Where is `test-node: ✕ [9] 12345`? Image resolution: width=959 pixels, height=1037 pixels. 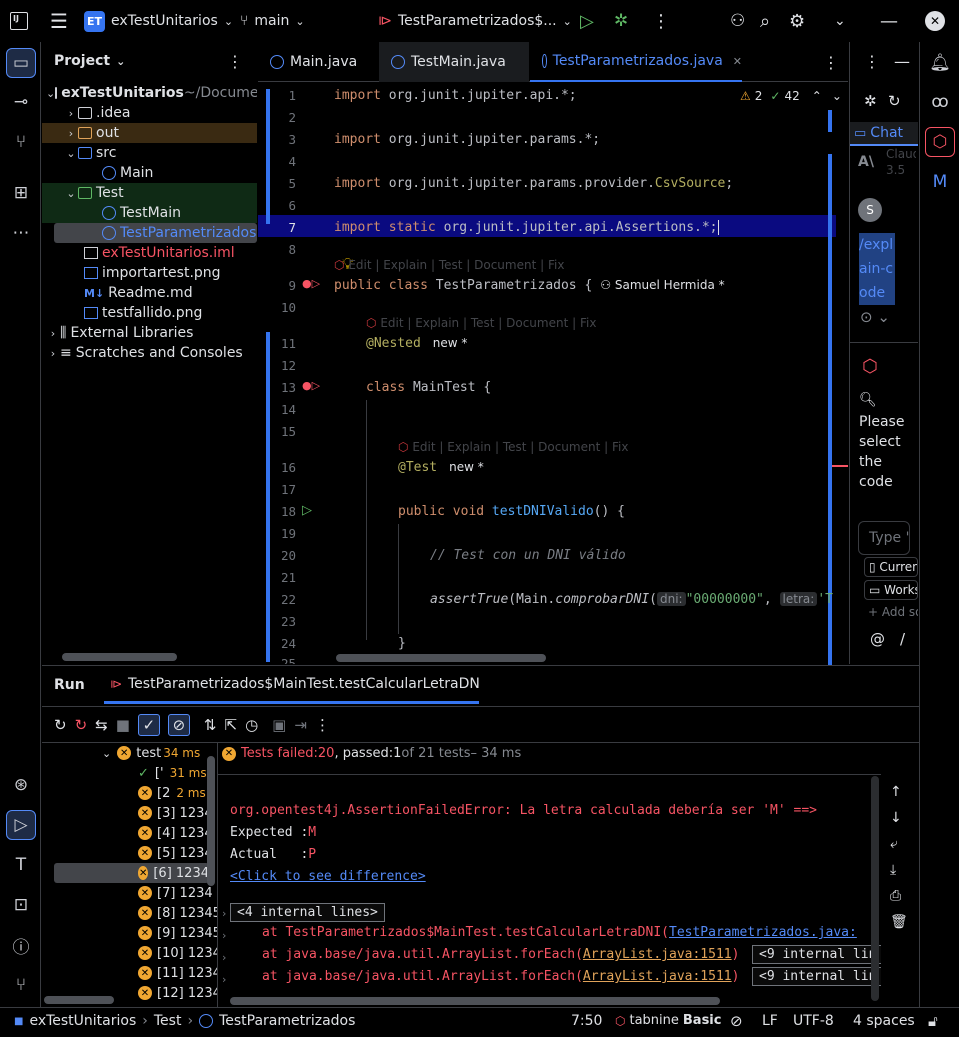 test-node: ✕ [9] 12345 is located at coordinates (177, 933).